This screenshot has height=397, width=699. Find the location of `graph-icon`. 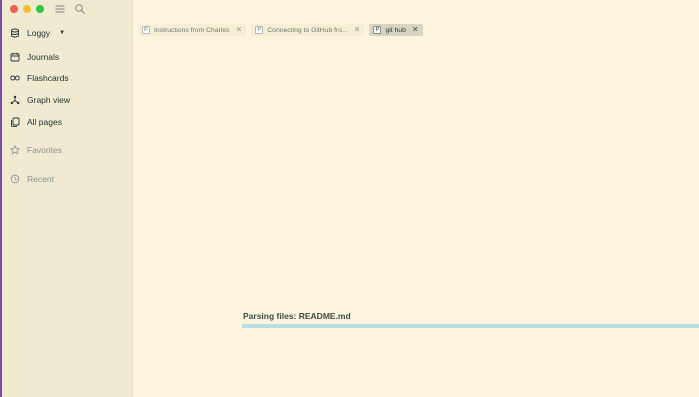

graph-icon is located at coordinates (15, 100).